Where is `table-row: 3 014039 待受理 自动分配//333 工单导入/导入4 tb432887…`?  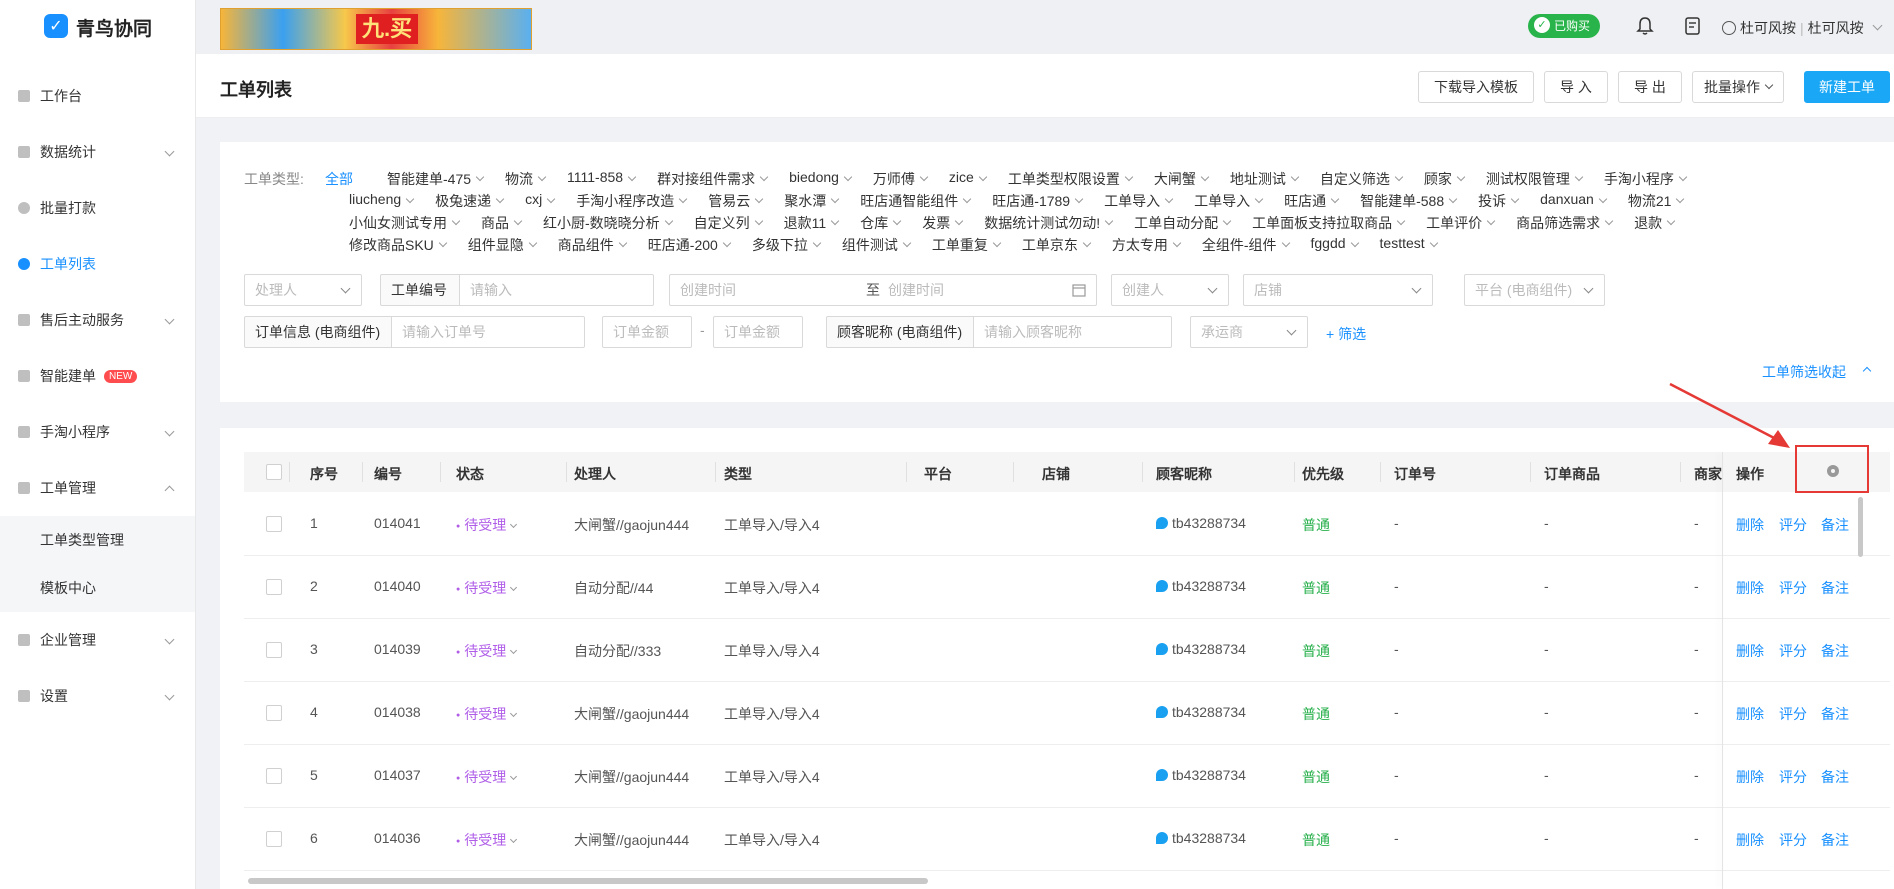 table-row: 3 014039 待受理 自动分配//333 工单导入/导入4 tb432887… is located at coordinates (1067, 650).